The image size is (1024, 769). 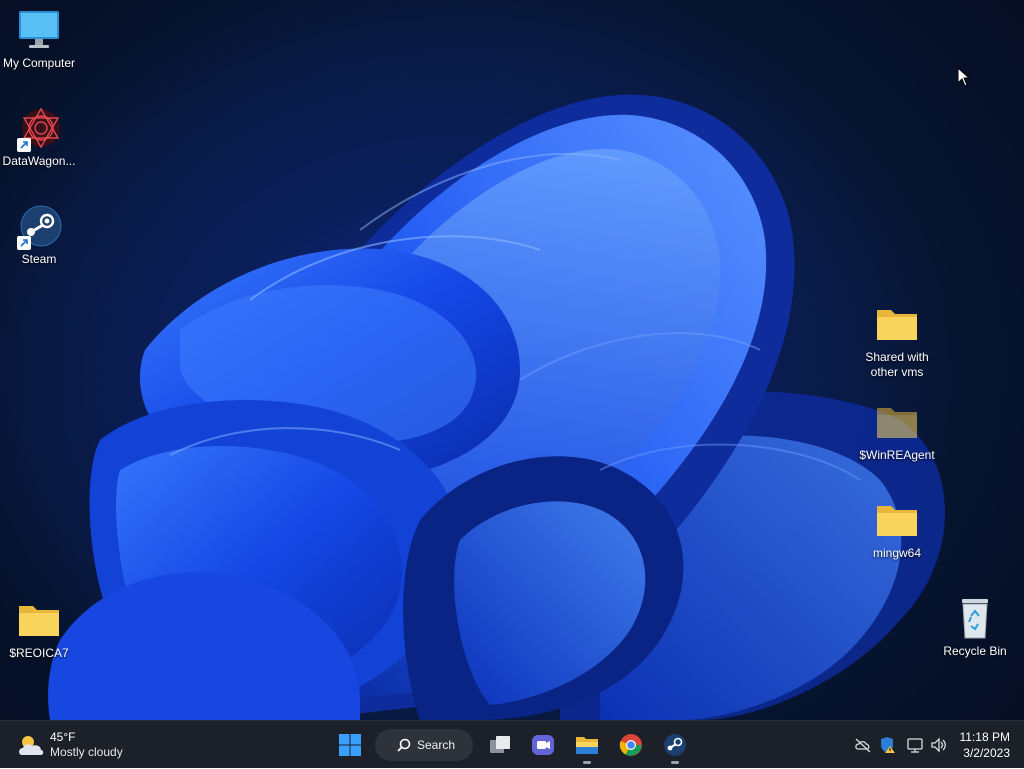 What do you see at coordinates (929, 745) in the screenshot?
I see `system-tray: 11:18 PM 3/2/2023` at bounding box center [929, 745].